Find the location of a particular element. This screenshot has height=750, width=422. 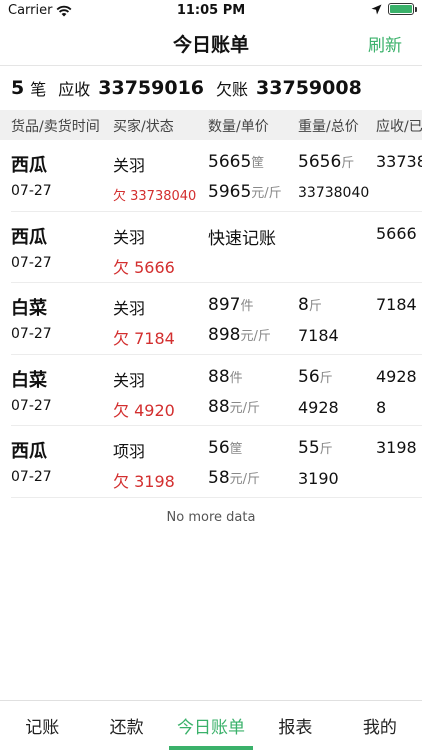

status-right is located at coordinates (394, 9).